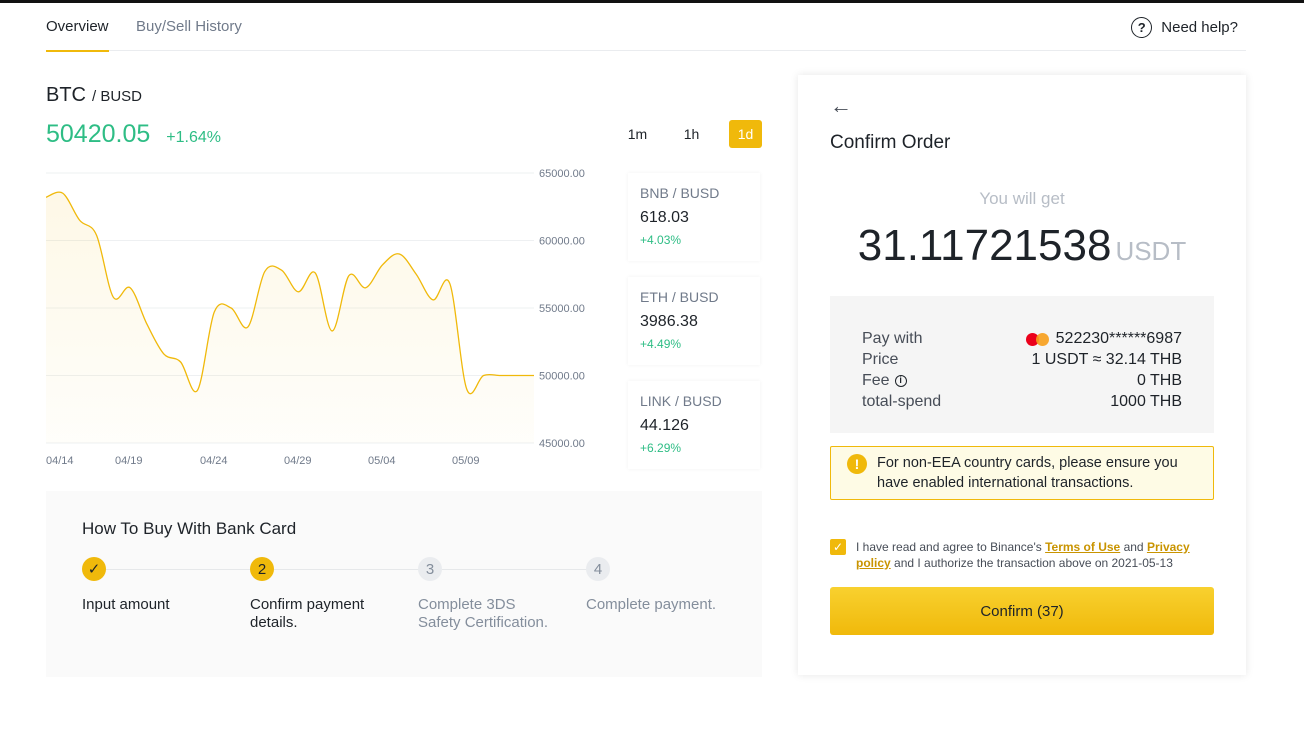 The width and height of the screenshot is (1304, 752). What do you see at coordinates (892, 338) in the screenshot?
I see `detail-key: Pay with` at bounding box center [892, 338].